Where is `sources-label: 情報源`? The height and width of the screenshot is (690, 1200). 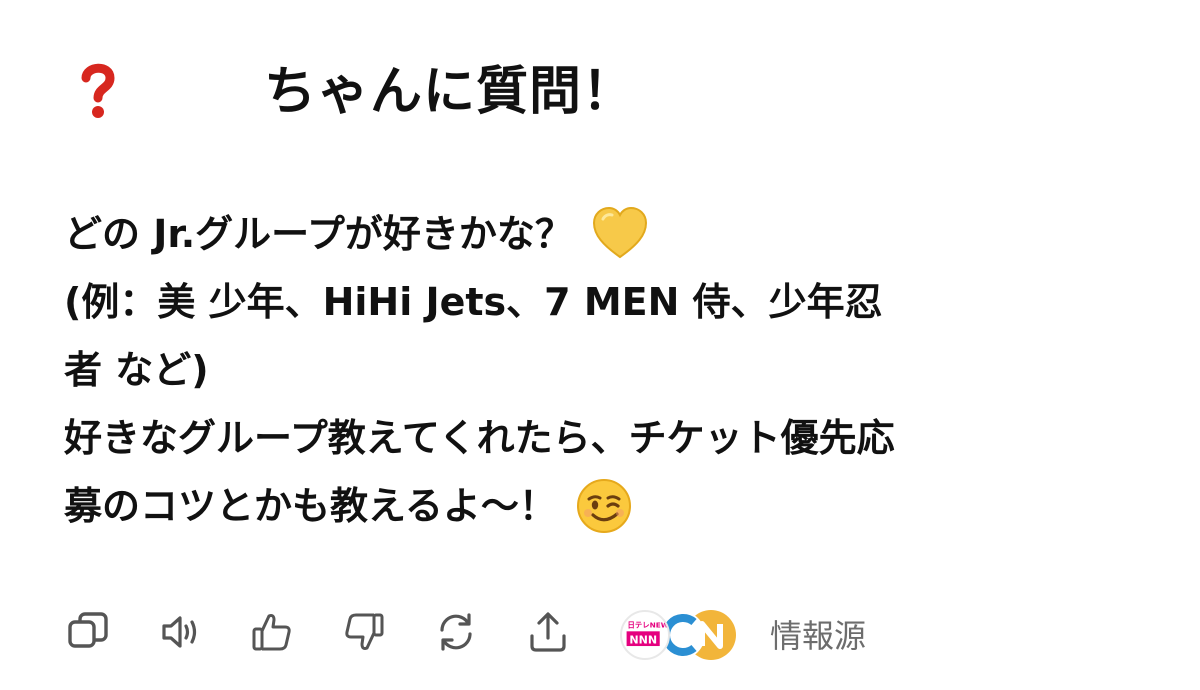
sources-label: 情報源 is located at coordinates (818, 636).